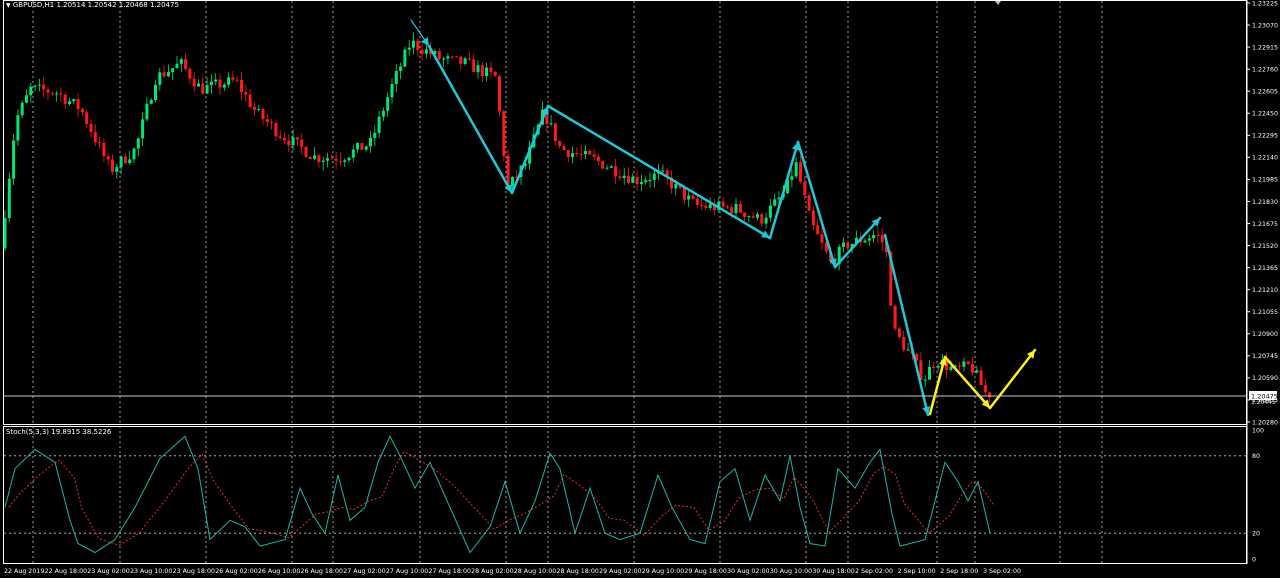 The width and height of the screenshot is (1280, 578). I want to click on current-price-top-label: 1.20445, so click(1263, 402).